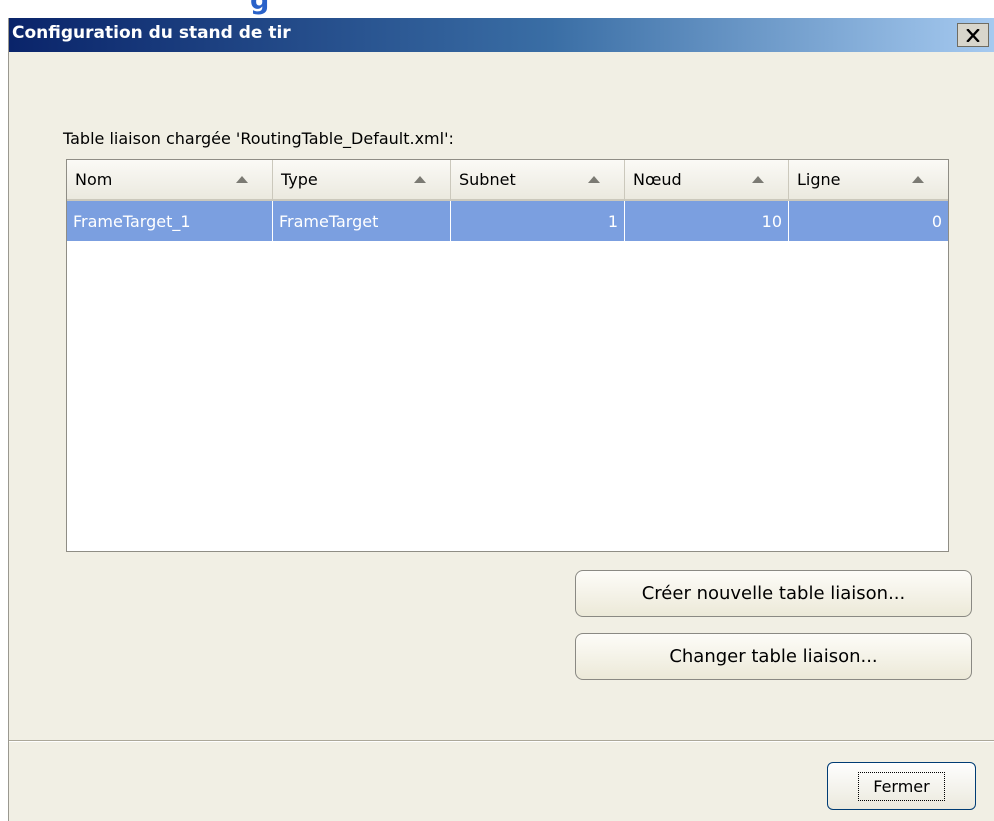 Image resolution: width=994 pixels, height=821 pixels. I want to click on cell-ligne: 0, so click(868, 221).